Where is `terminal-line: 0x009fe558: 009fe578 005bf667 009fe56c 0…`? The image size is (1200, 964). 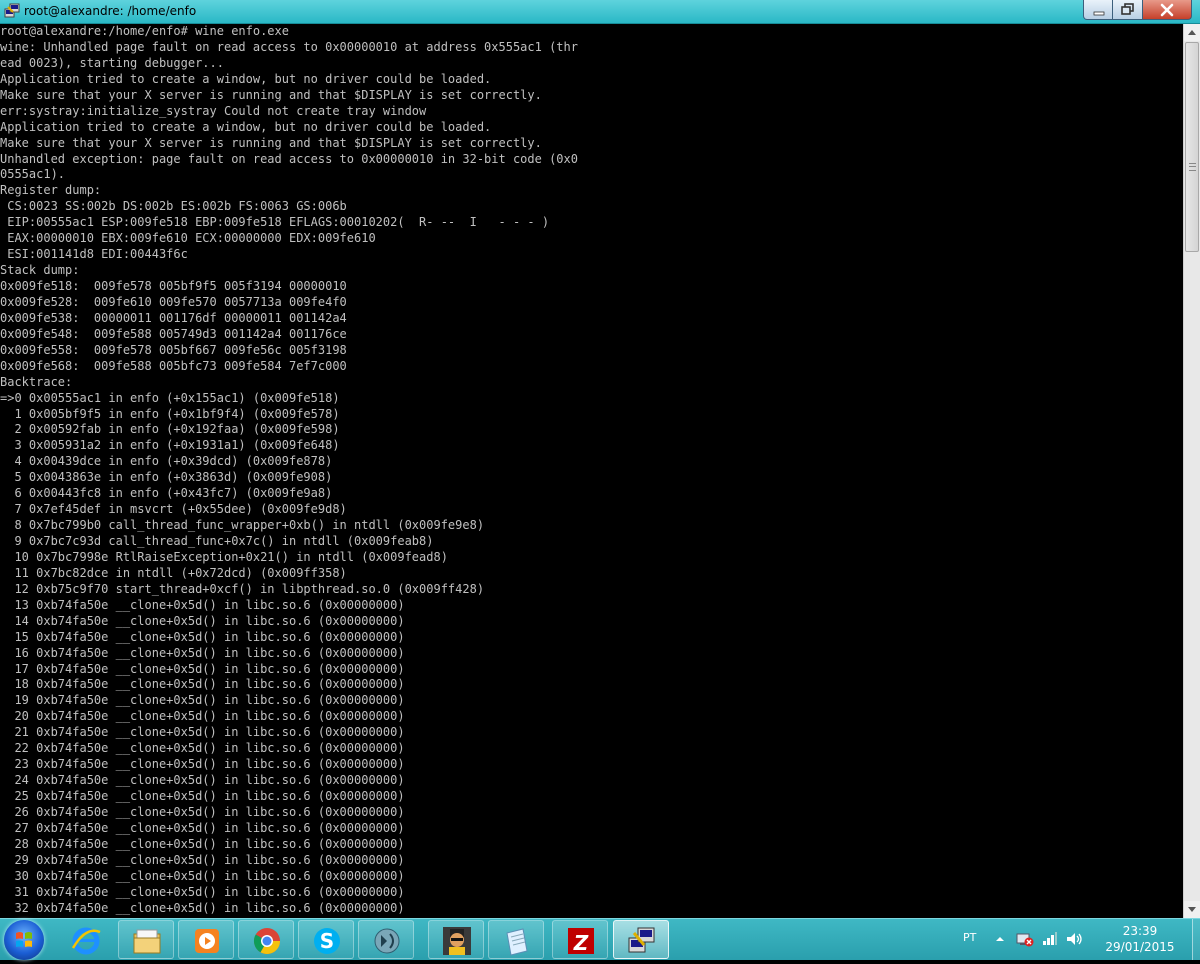
terminal-line: 0x009fe558: 009fe578 005bf667 009fe56c 0… is located at coordinates (173, 349).